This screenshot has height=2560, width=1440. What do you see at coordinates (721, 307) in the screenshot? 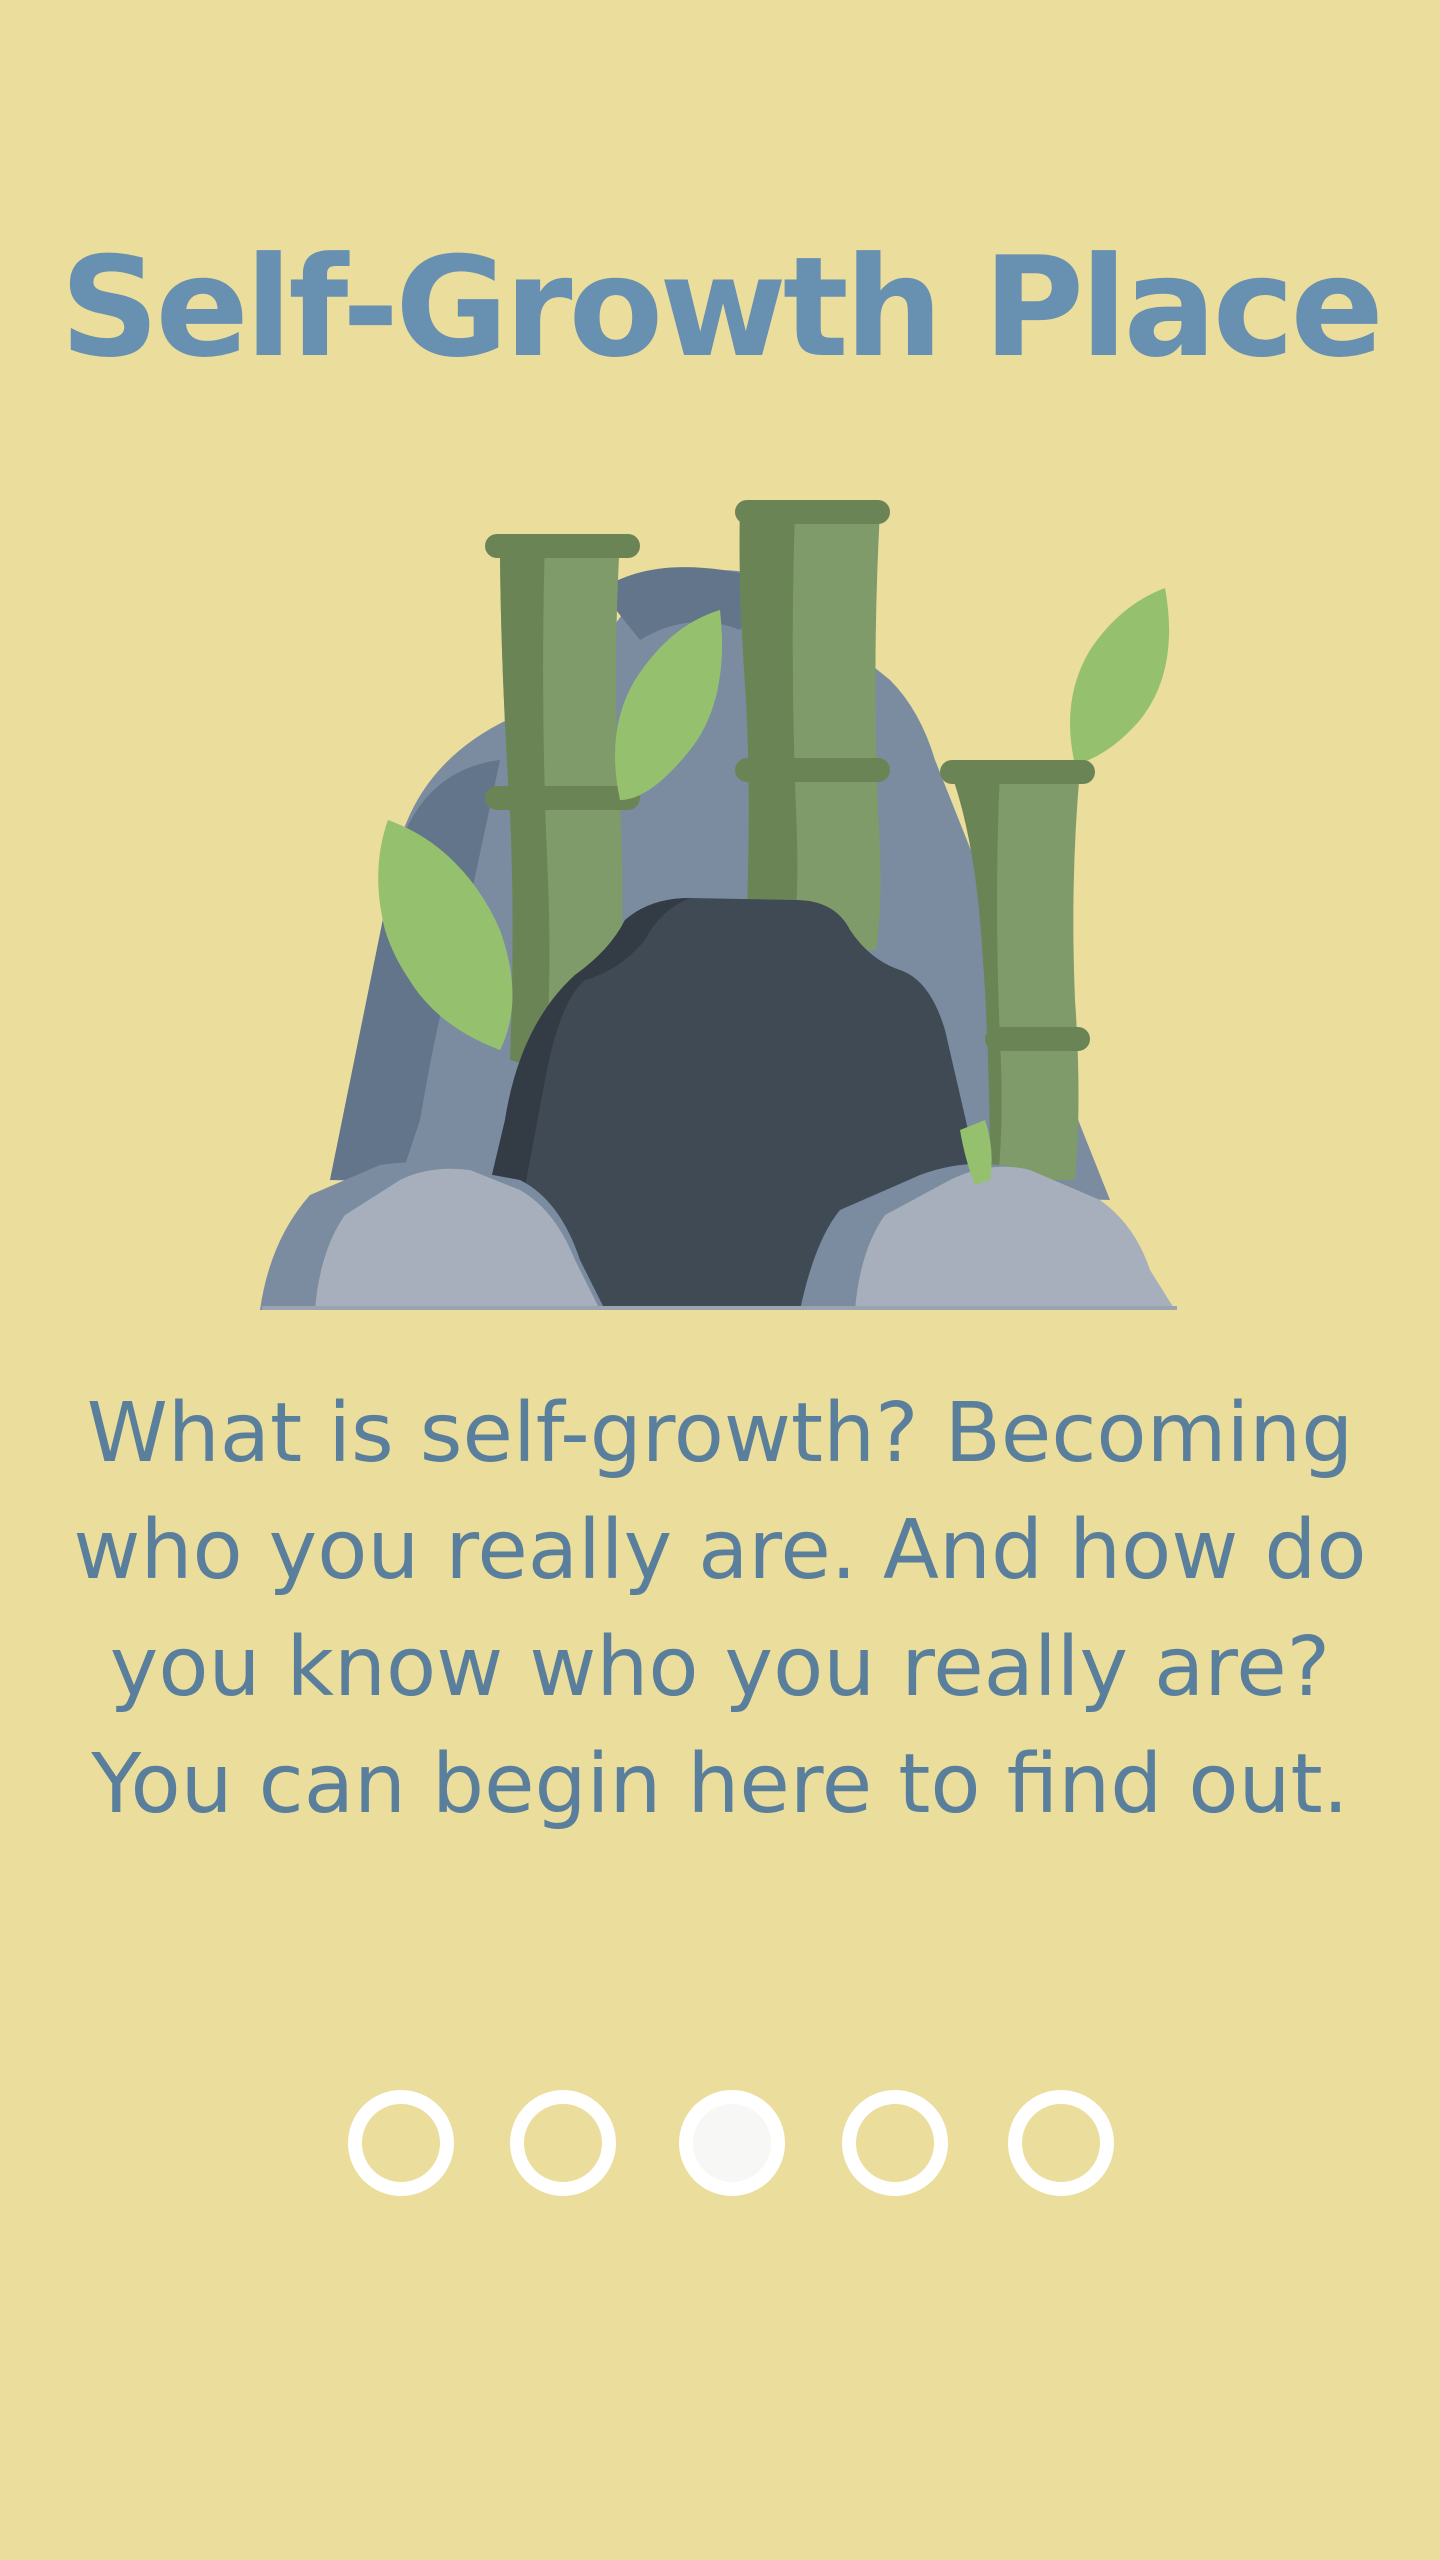
I see `page-title: Self-Growth Place` at bounding box center [721, 307].